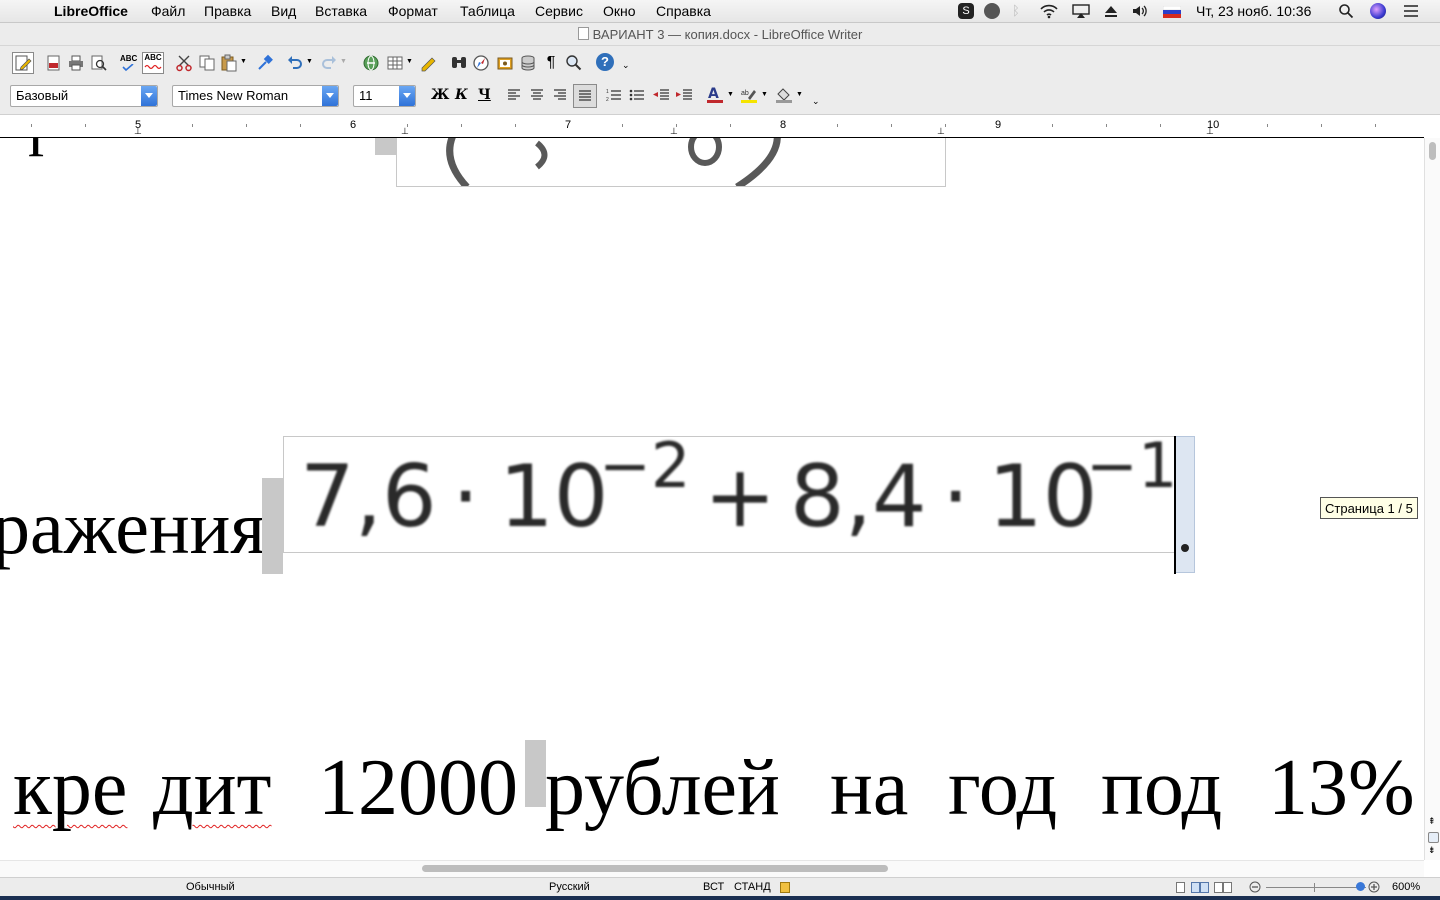 The width and height of the screenshot is (1440, 900). I want to click on skype-icon: S, so click(966, 11).